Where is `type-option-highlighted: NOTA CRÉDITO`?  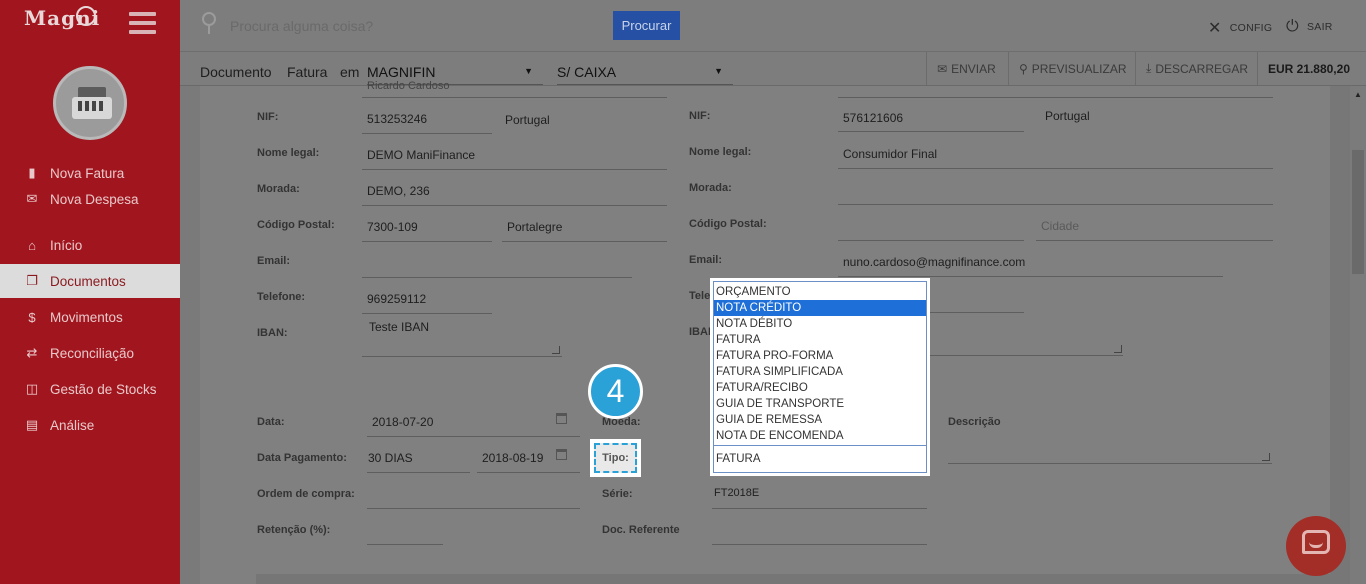 type-option-highlighted: NOTA CRÉDITO is located at coordinates (820, 308).